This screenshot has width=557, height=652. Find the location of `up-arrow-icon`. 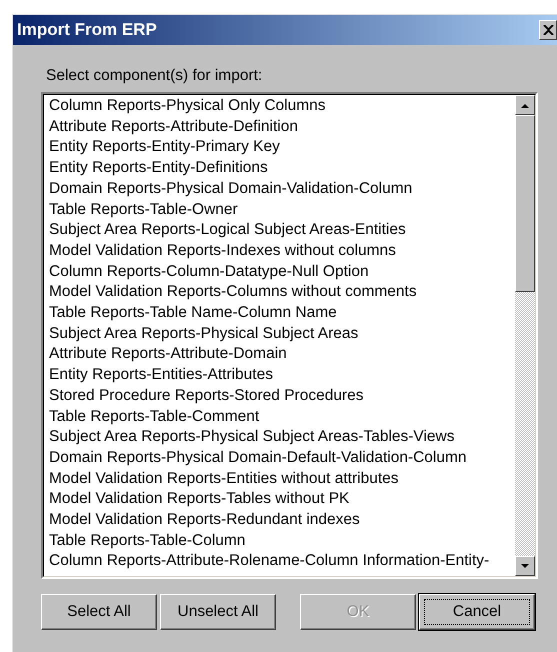

up-arrow-icon is located at coordinates (525, 105).